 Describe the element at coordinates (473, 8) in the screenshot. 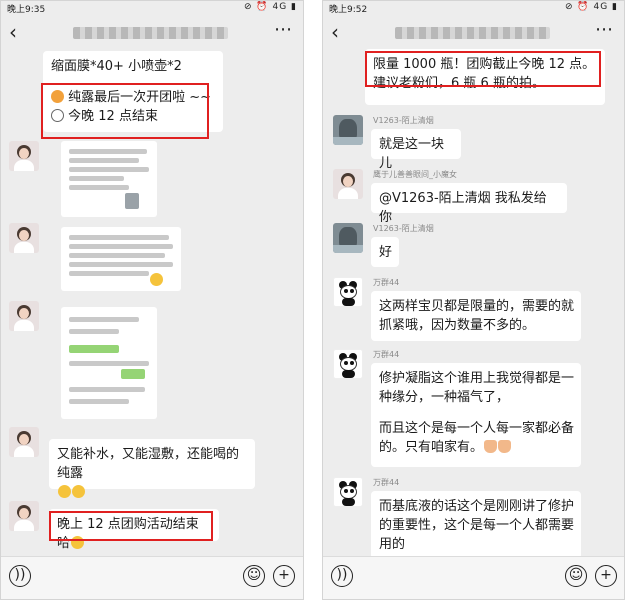

I see `status-bar: 晚上9:52 ⊘ ⏰ 4G ▮` at that location.